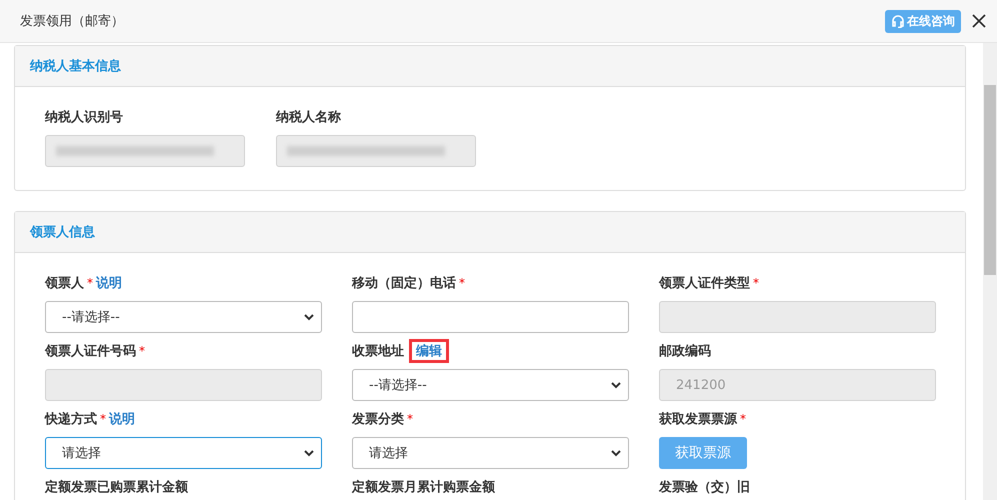 This screenshot has height=500, width=997. I want to click on field-label: 纳税人识别号, so click(84, 117).